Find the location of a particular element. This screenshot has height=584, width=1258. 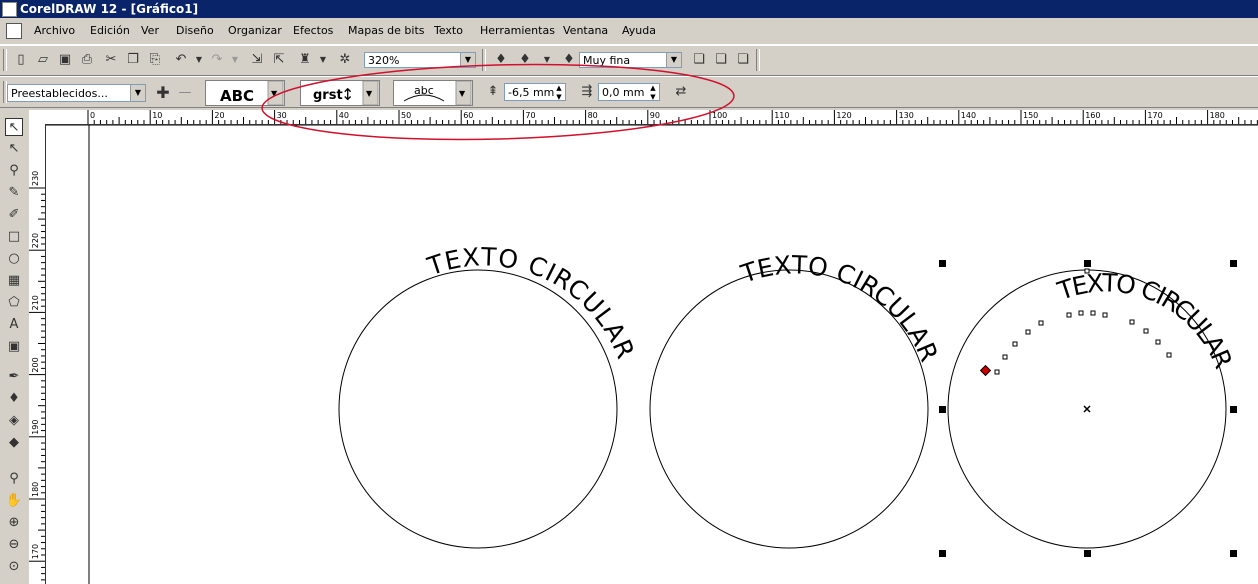

vertical-ruler: 230 220 210 200 190 180 170 is located at coordinates (37, 354).